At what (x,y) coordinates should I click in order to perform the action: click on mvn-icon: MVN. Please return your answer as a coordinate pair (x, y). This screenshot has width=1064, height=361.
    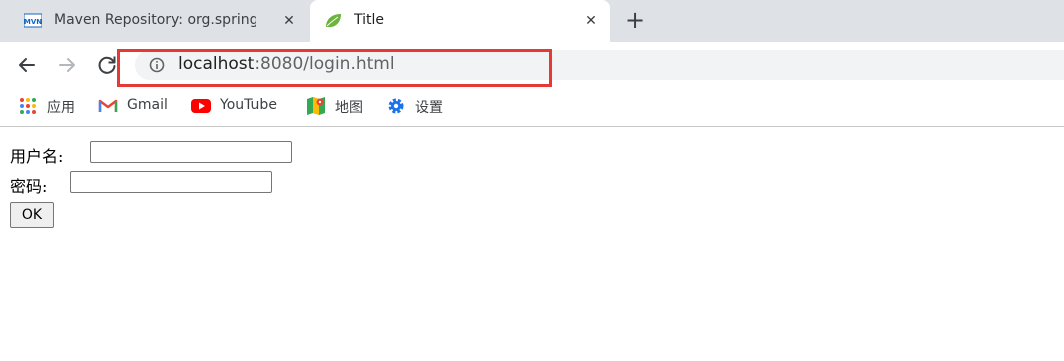
    Looking at the image, I should click on (33, 20).